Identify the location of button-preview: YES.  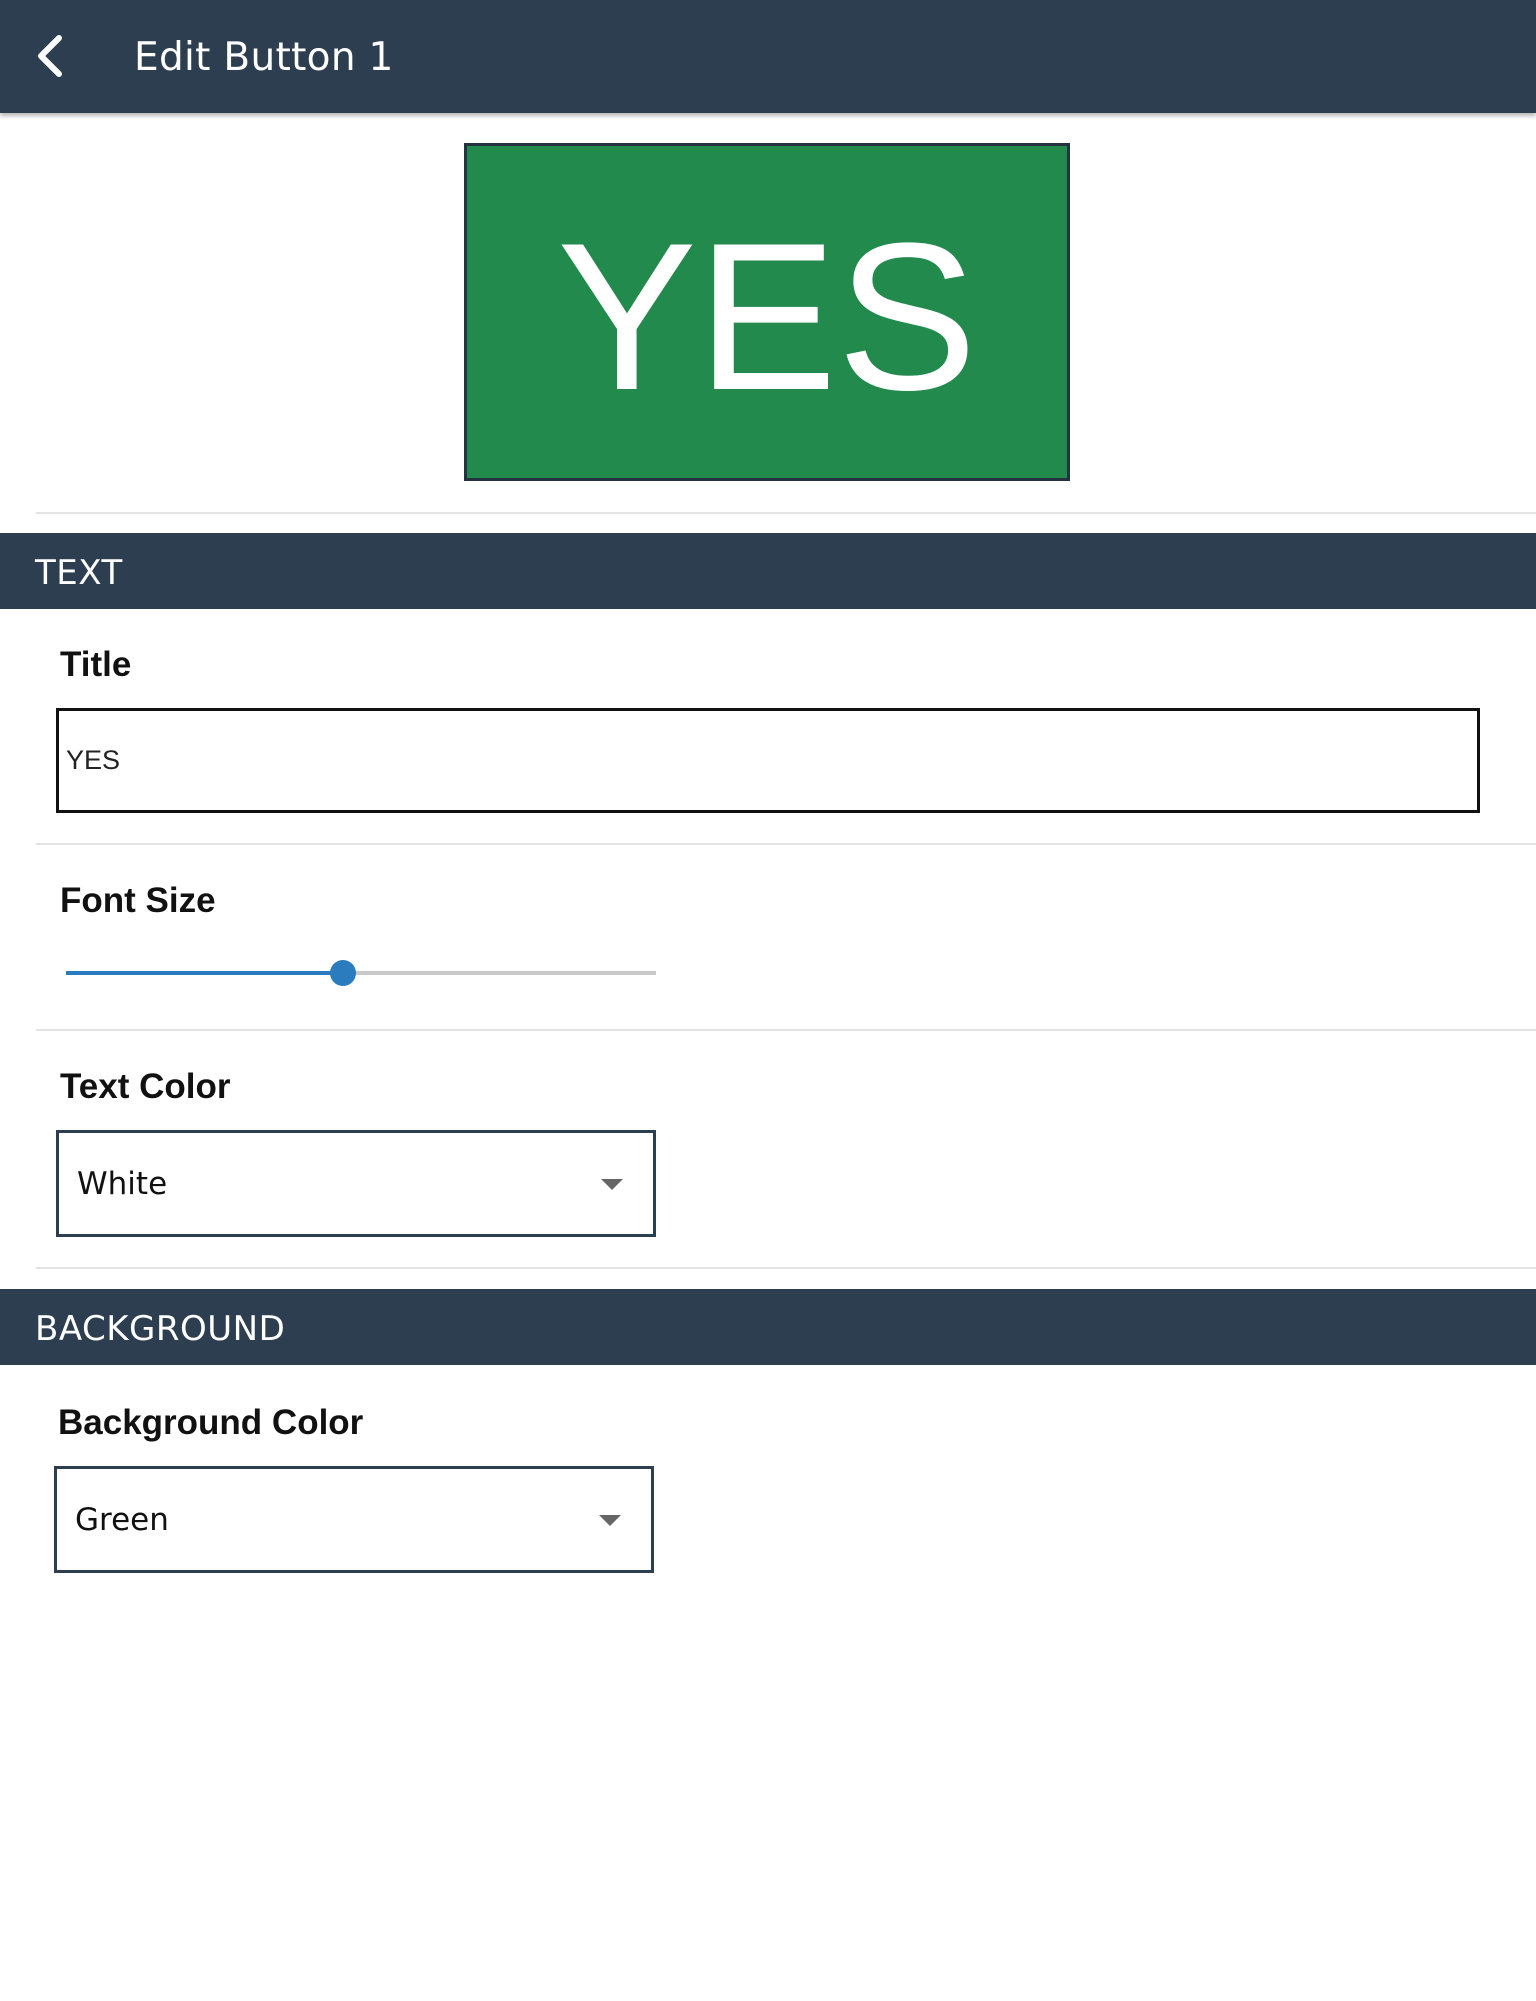
(767, 312).